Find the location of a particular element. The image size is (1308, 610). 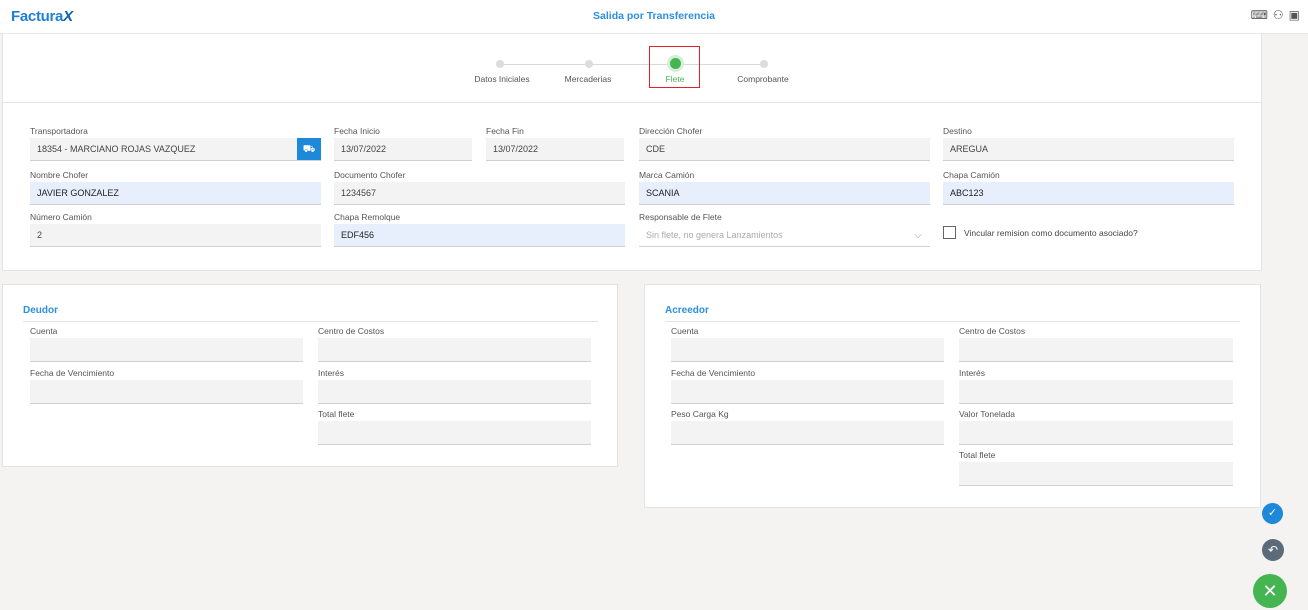

acreedor-valor-tonelada-input is located at coordinates (1096, 433).